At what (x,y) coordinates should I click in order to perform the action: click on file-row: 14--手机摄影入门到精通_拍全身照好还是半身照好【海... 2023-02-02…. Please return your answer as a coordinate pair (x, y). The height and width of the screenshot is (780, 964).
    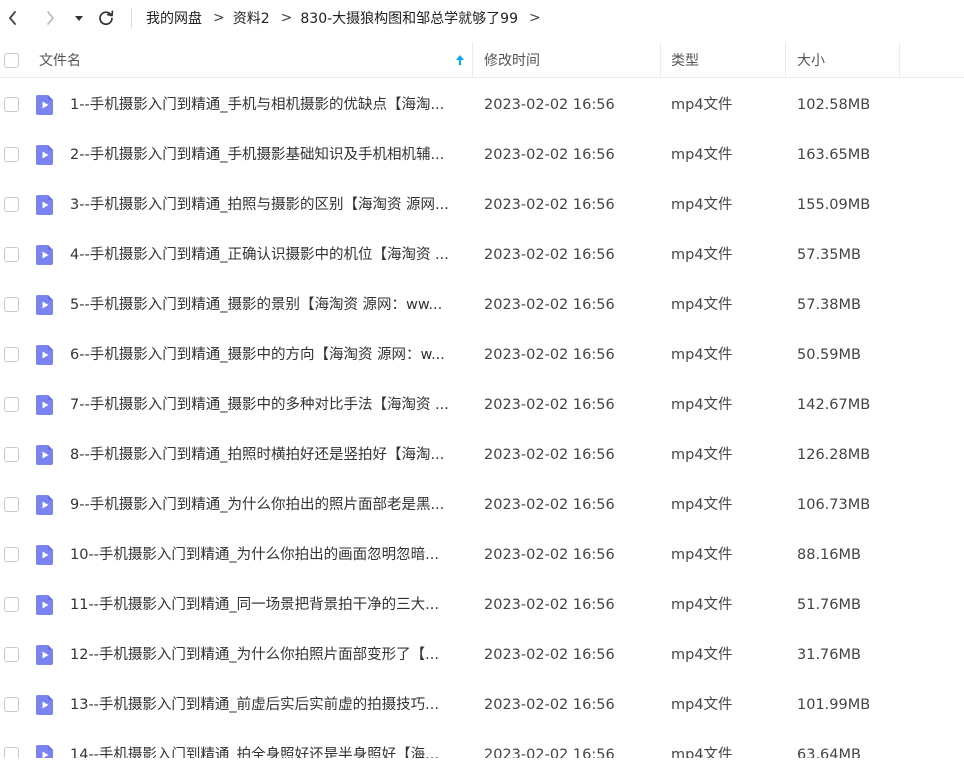
    Looking at the image, I should click on (482, 745).